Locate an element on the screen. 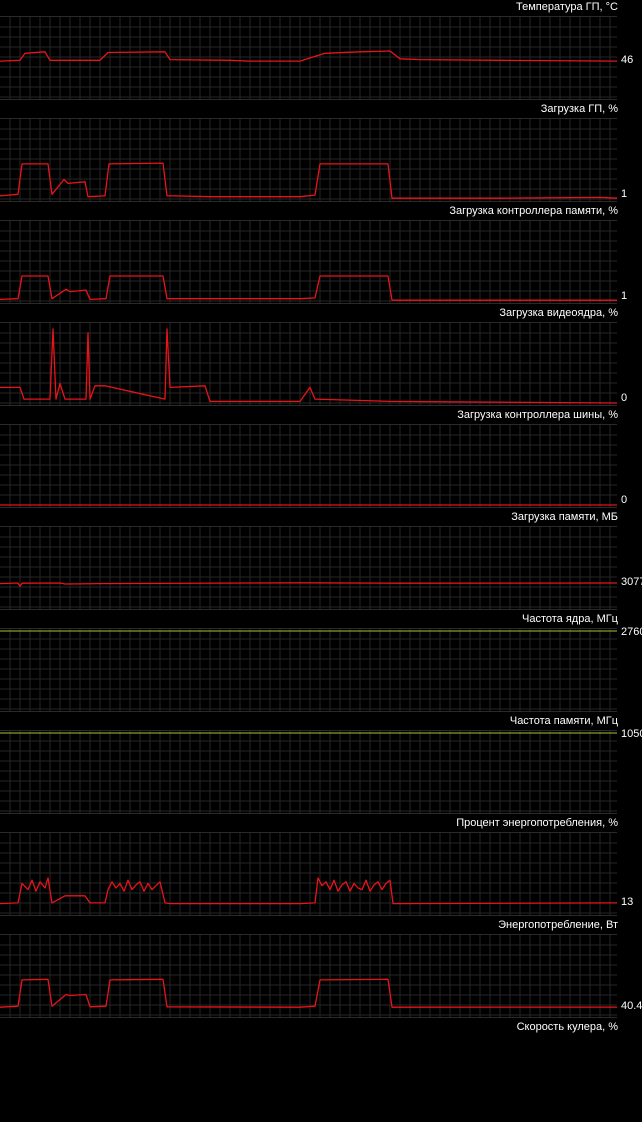 Image resolution: width=642 pixels, height=1122 pixels. graph-panel: Загрузка памяти, МБ 3077 is located at coordinates (321, 561).